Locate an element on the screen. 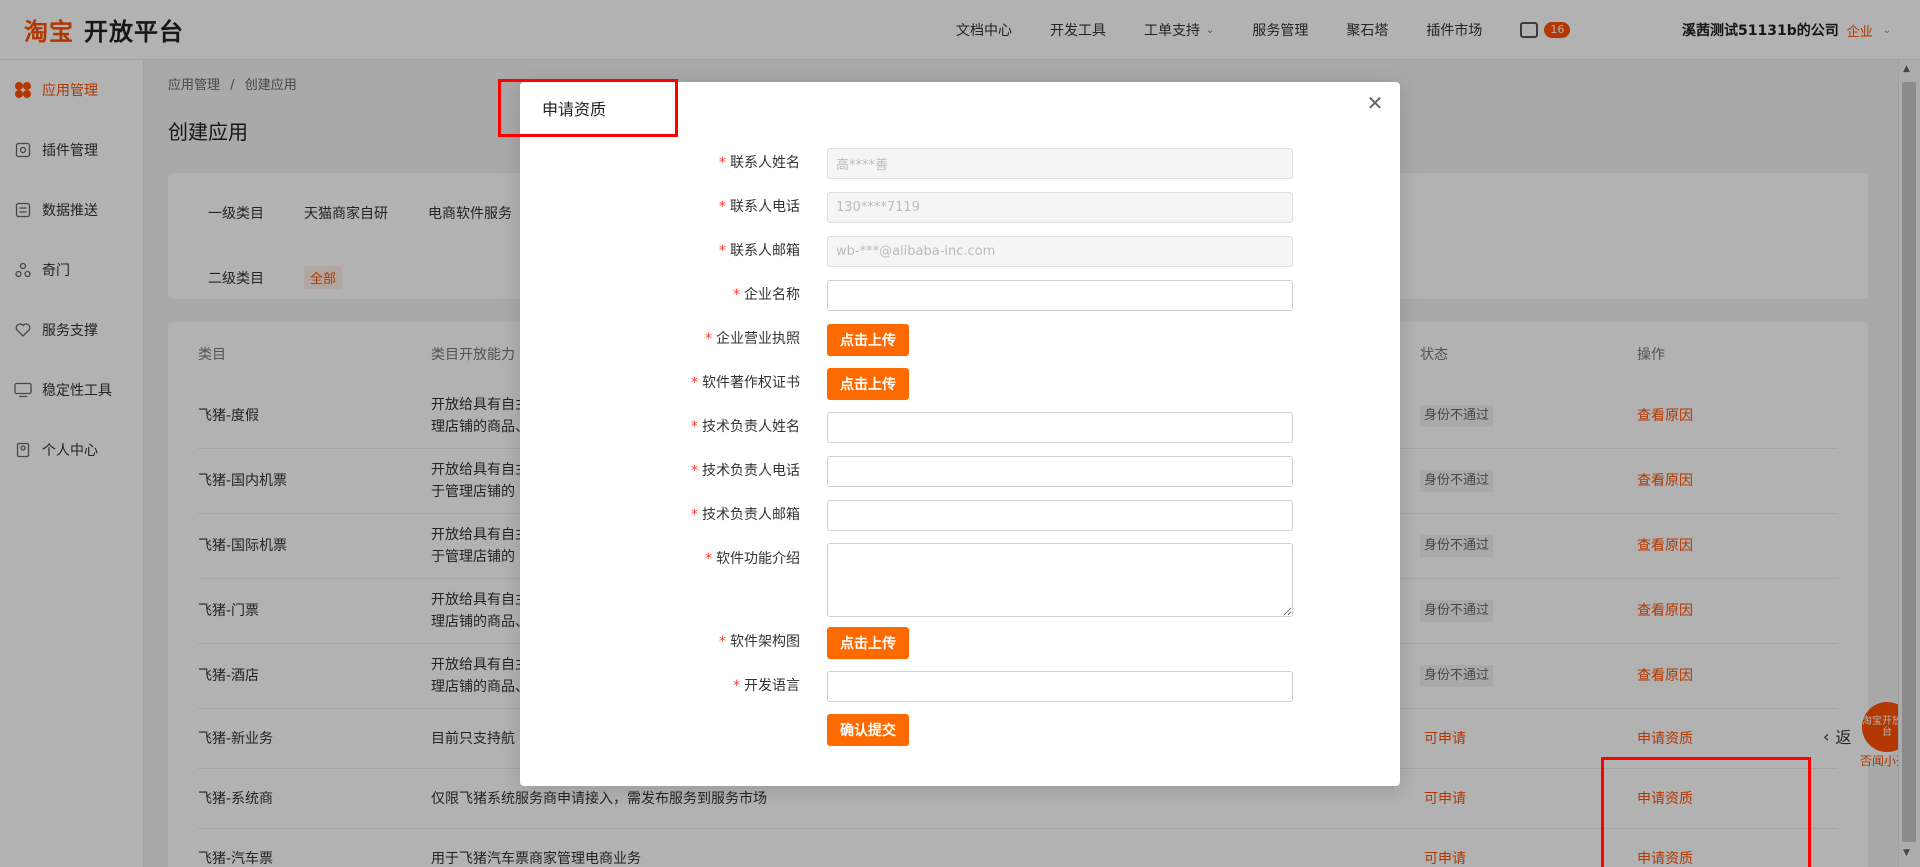 The image size is (1920, 867). label-text: 软件架构图 is located at coordinates (765, 642).